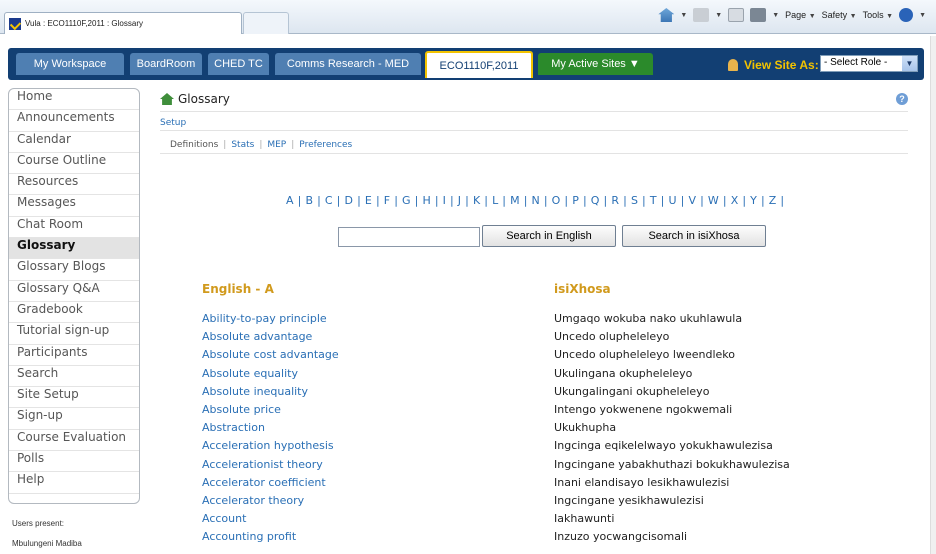 The width and height of the screenshot is (936, 554). Describe the element at coordinates (74, 334) in the screenshot. I see `tool-tutorial-signup: Tutorial sign-up` at that location.